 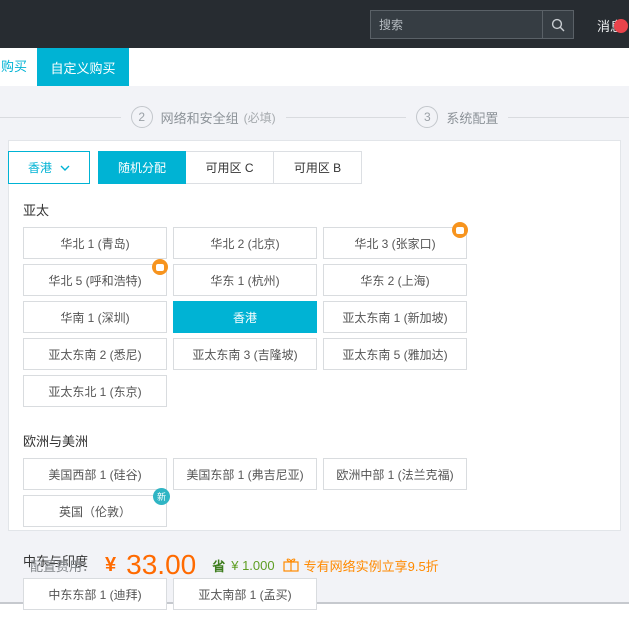 I want to click on region-button: 英国（伦敦） 新, so click(x=96, y=507).